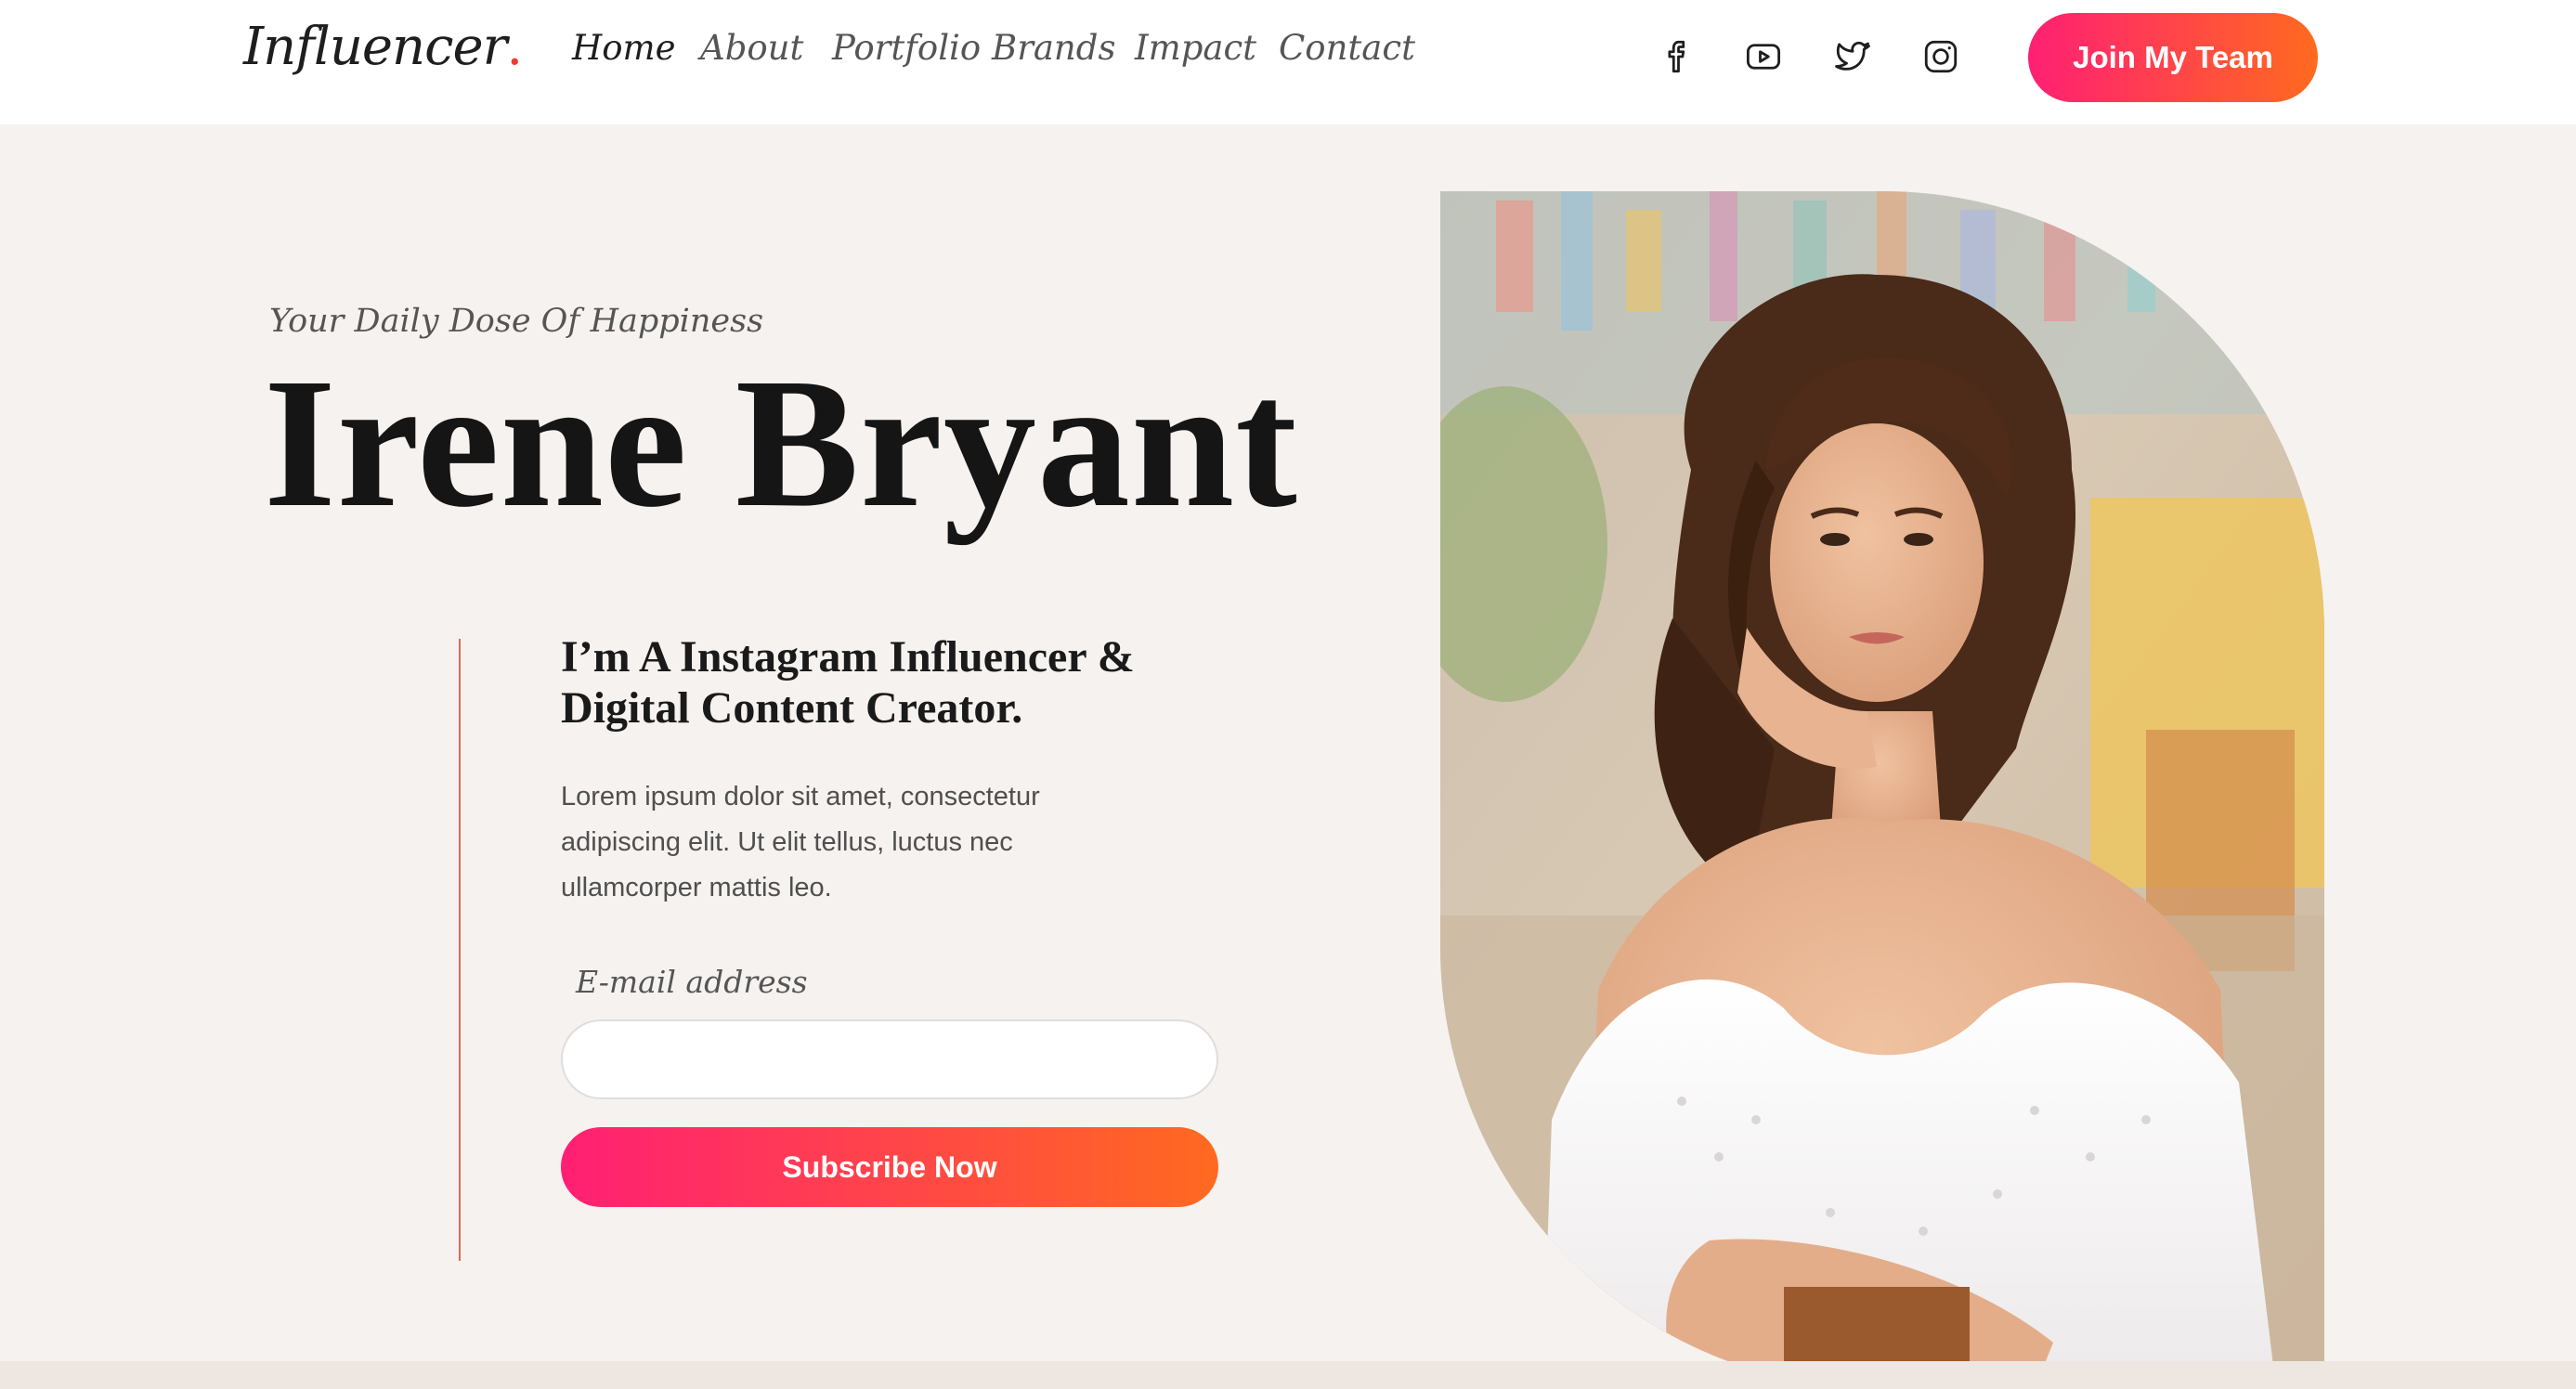 The width and height of the screenshot is (2576, 1389). What do you see at coordinates (1764, 56) in the screenshot?
I see `youtube-icon` at bounding box center [1764, 56].